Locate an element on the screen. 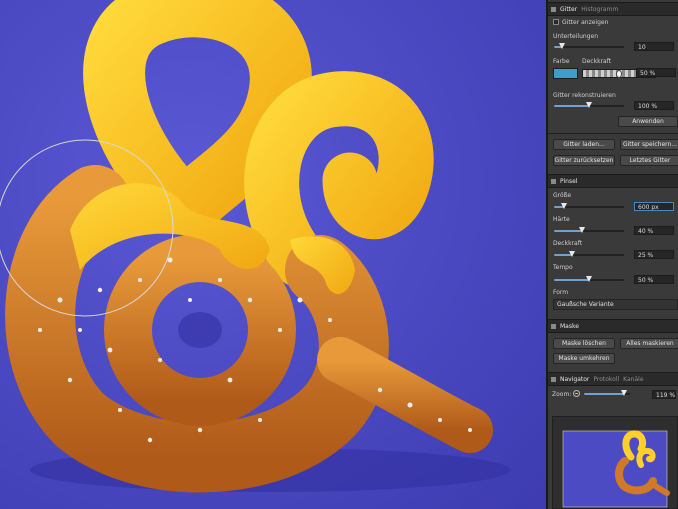 Image resolution: width=678 pixels, height=509 pixels. subdivisions-slider: 10 is located at coordinates (614, 46).